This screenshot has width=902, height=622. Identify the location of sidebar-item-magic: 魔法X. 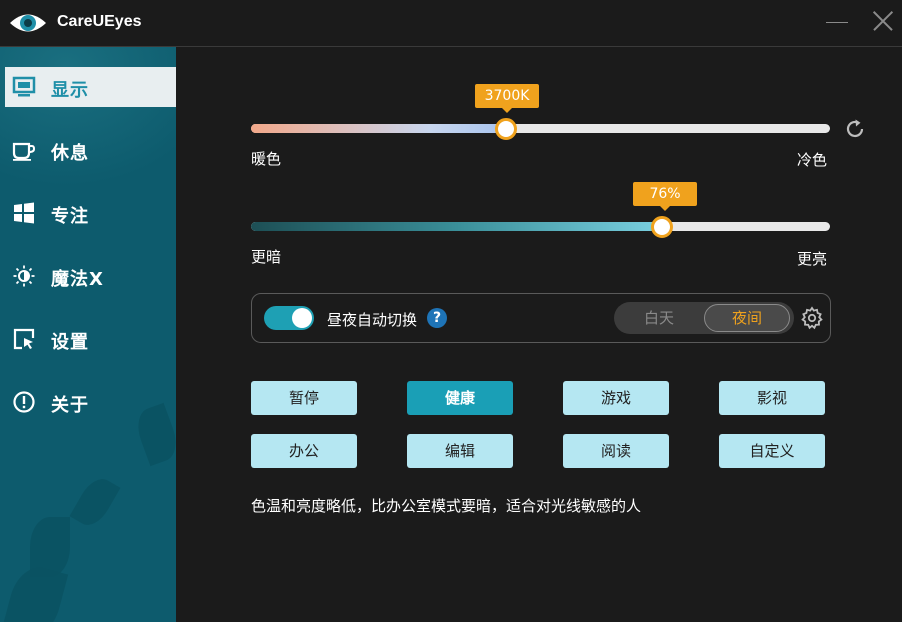
(88, 276).